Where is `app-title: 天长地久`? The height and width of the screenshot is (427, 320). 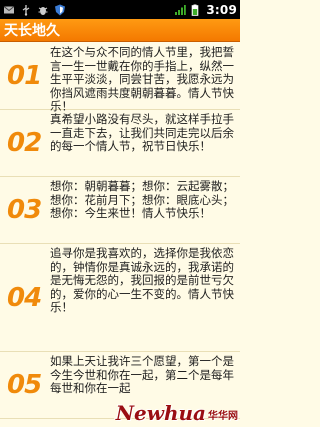
app-title: 天长地久 is located at coordinates (32, 31).